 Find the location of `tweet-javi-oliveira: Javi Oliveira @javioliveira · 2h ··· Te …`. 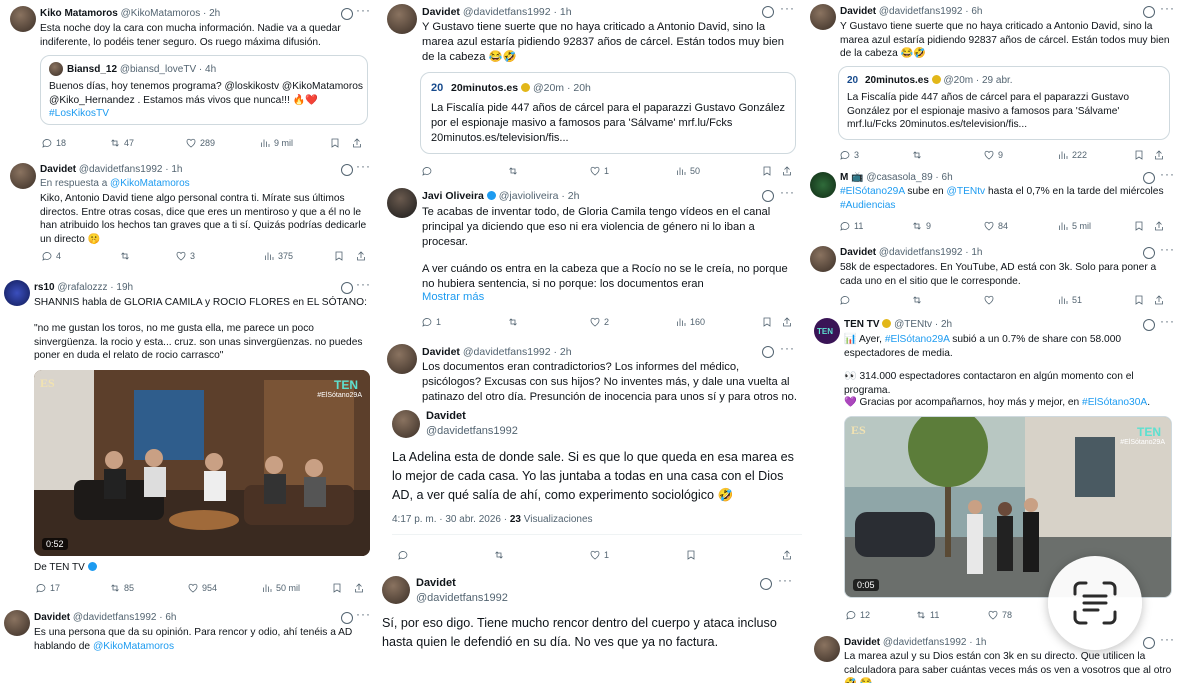

tweet-javi-oliveira: Javi Oliveira @javioliveira · 2h ··· Te … is located at coordinates (593, 259).